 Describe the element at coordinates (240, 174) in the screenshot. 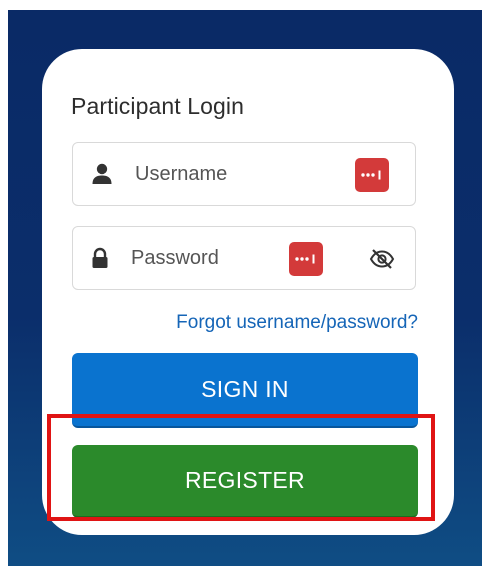

I see `username-input` at that location.